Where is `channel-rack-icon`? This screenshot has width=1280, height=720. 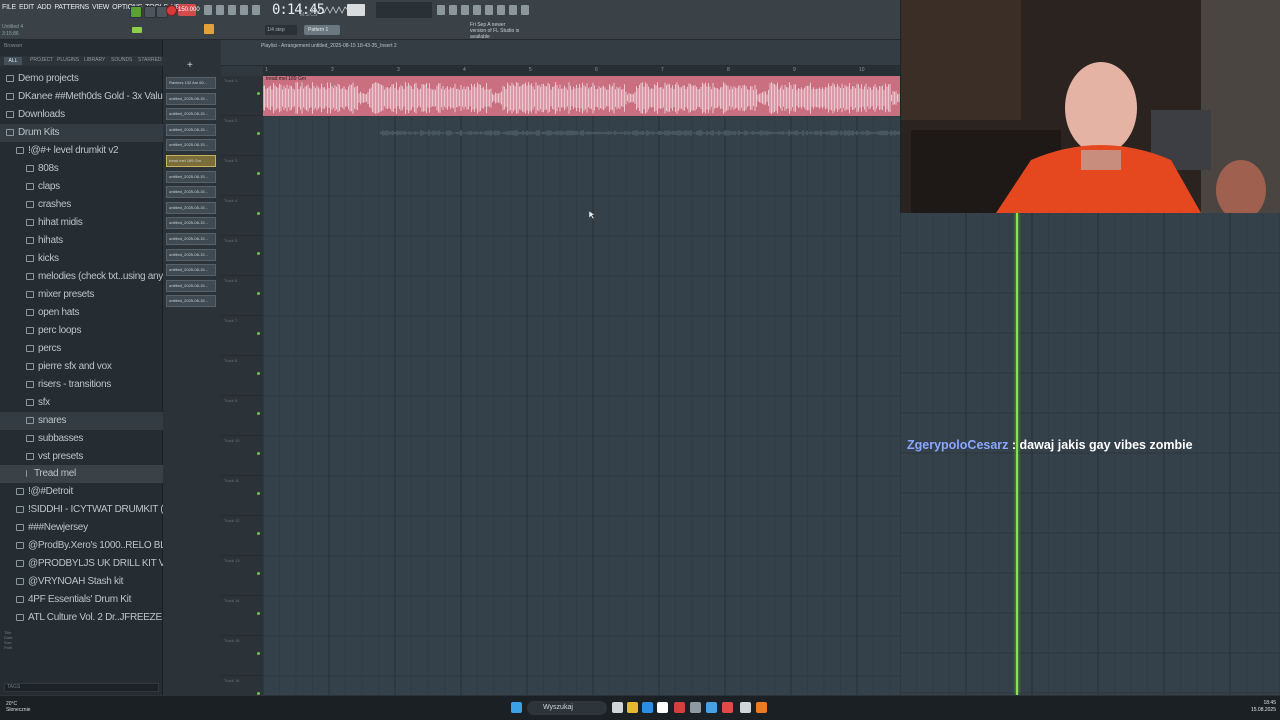 channel-rack-icon is located at coordinates (477, 10).